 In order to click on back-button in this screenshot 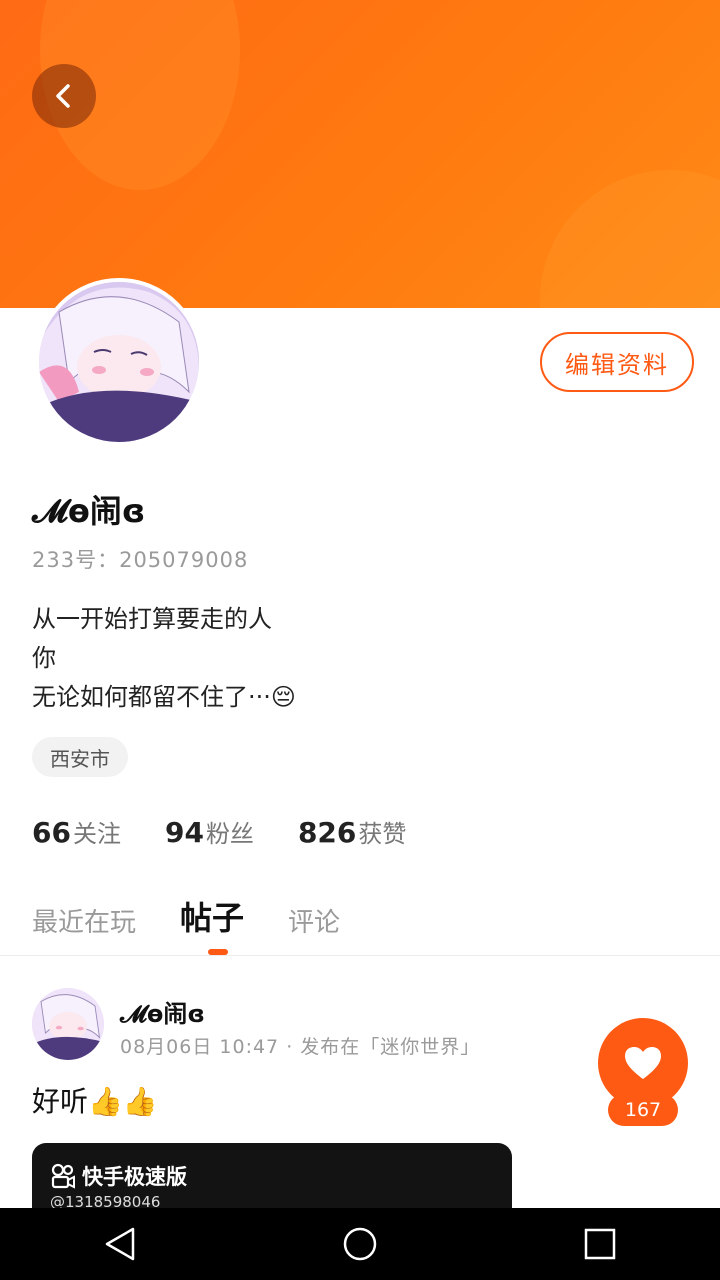, I will do `click(64, 96)`.